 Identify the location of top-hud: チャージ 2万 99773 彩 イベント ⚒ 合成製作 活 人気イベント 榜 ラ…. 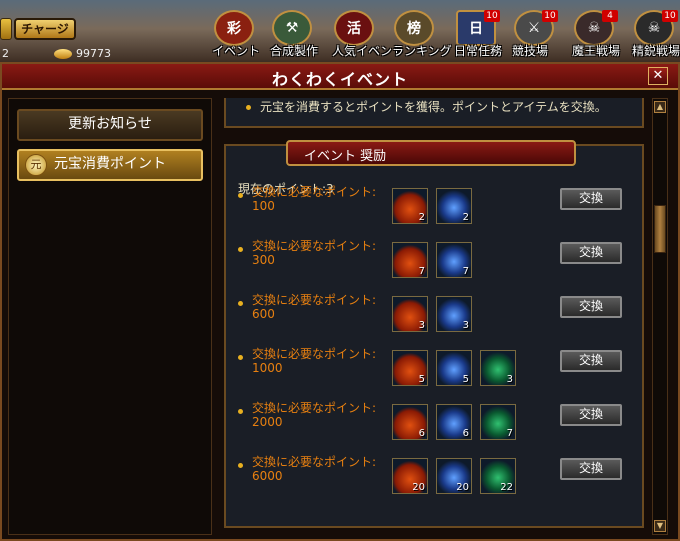
(340, 37).